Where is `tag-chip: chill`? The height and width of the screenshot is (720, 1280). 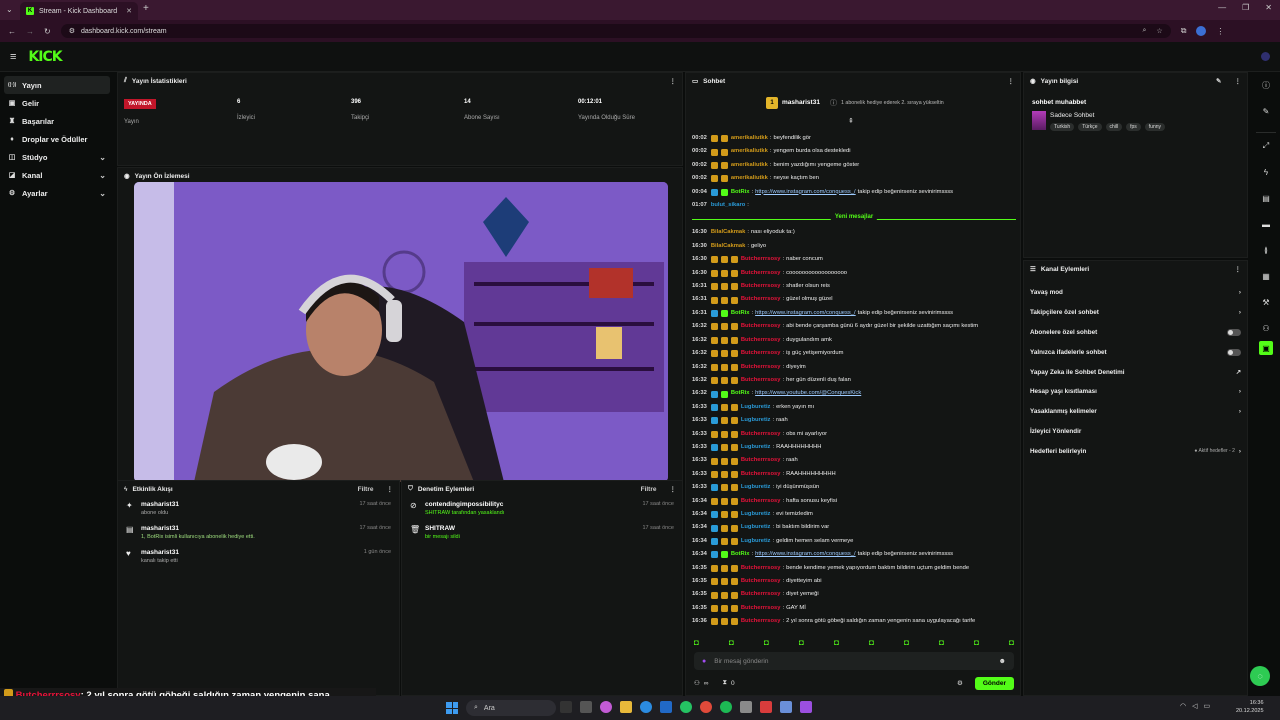 tag-chip: chill is located at coordinates (1114, 127).